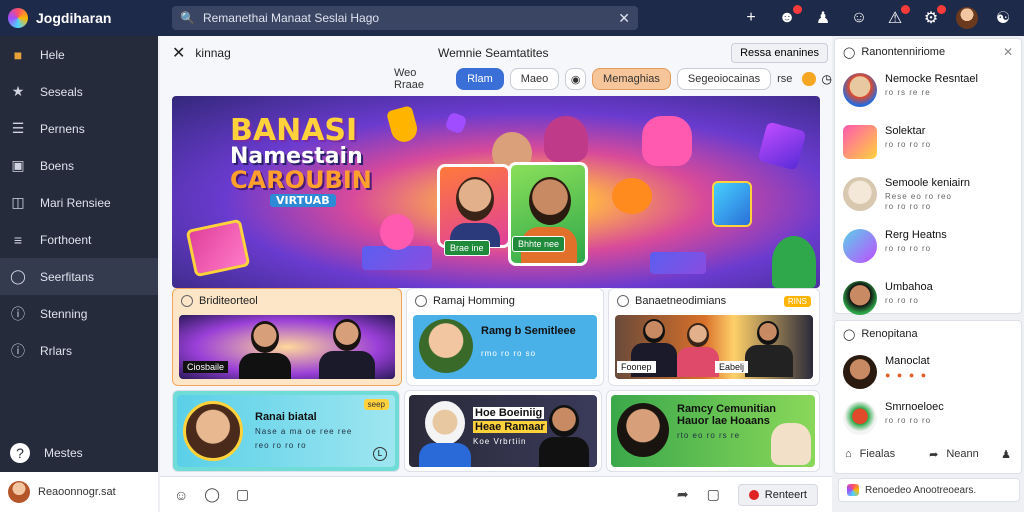 This screenshot has width=1024, height=512. Describe the element at coordinates (631, 79) in the screenshot. I see `filter-chip: Memaghias` at that location.